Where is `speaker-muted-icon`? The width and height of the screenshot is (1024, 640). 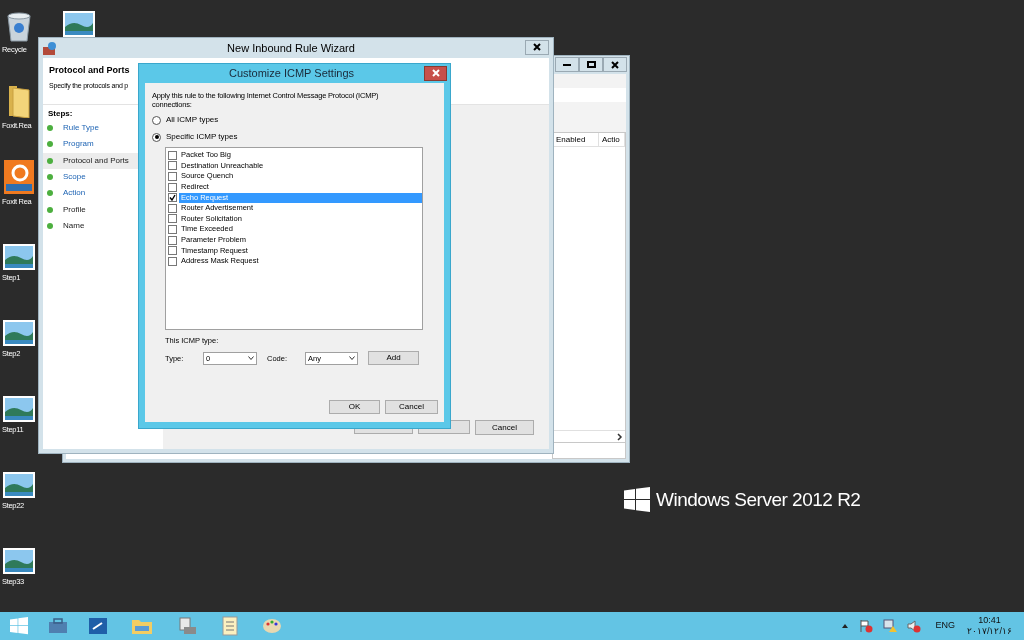 speaker-muted-icon is located at coordinates (914, 626).